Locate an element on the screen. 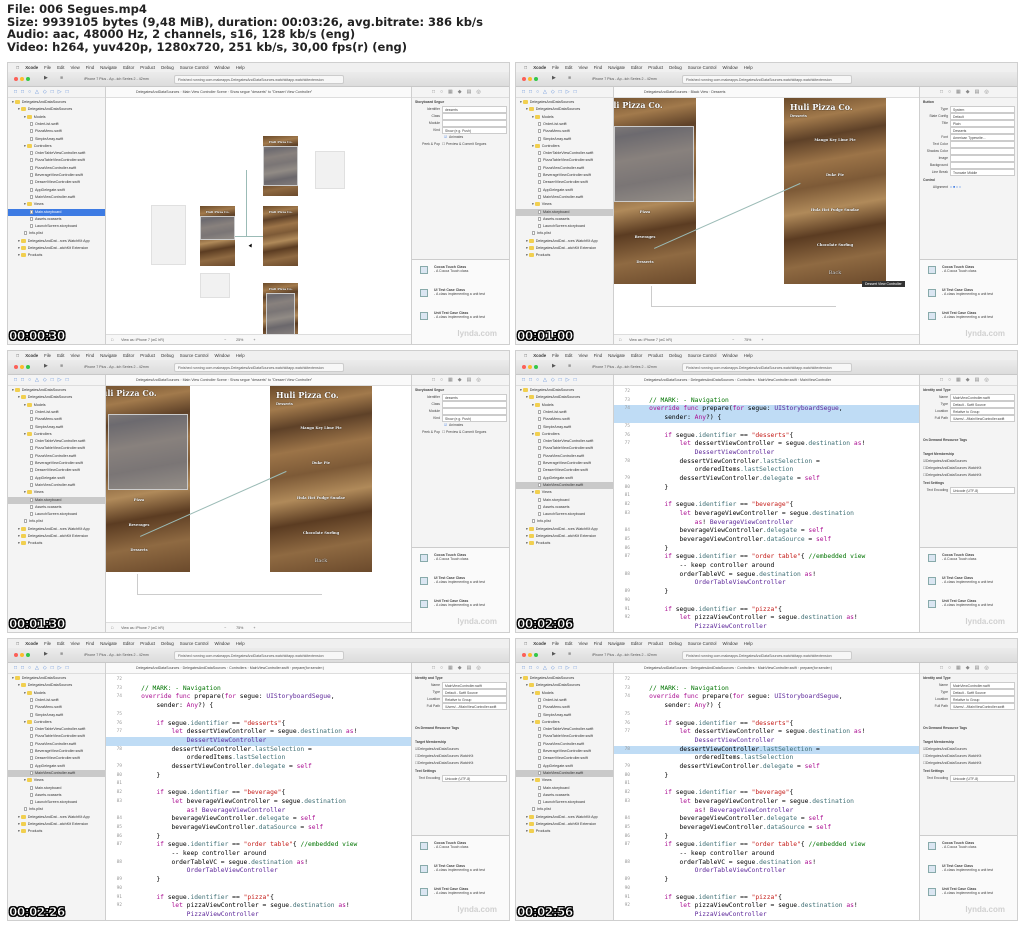 Image resolution: width=1024 pixels, height=927 pixels. field-input: System is located at coordinates (982, 109).